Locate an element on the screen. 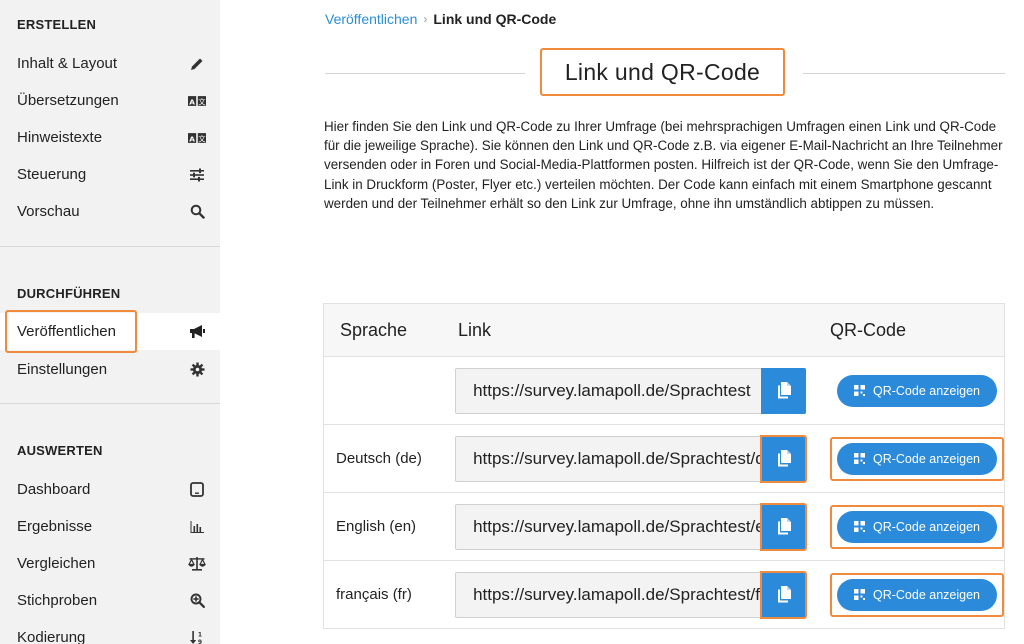 This screenshot has width=1024, height=644. sidebar-item-label: Ergebnisse is located at coordinates (55, 526).